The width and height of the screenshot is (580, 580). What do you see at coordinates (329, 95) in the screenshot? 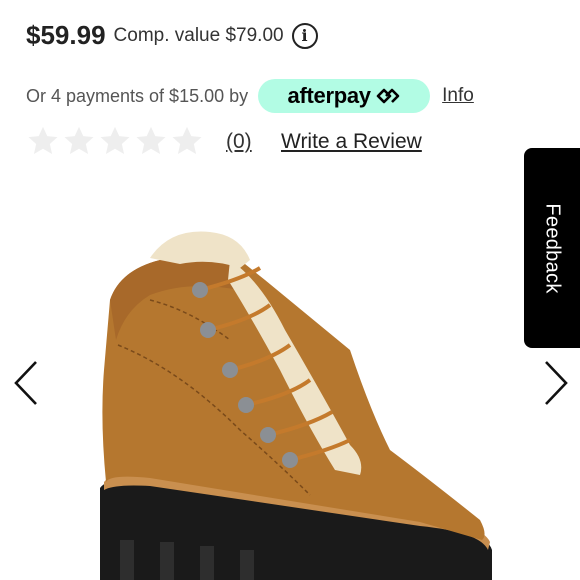
I see `afterpay-wordmark: afterpay` at bounding box center [329, 95].